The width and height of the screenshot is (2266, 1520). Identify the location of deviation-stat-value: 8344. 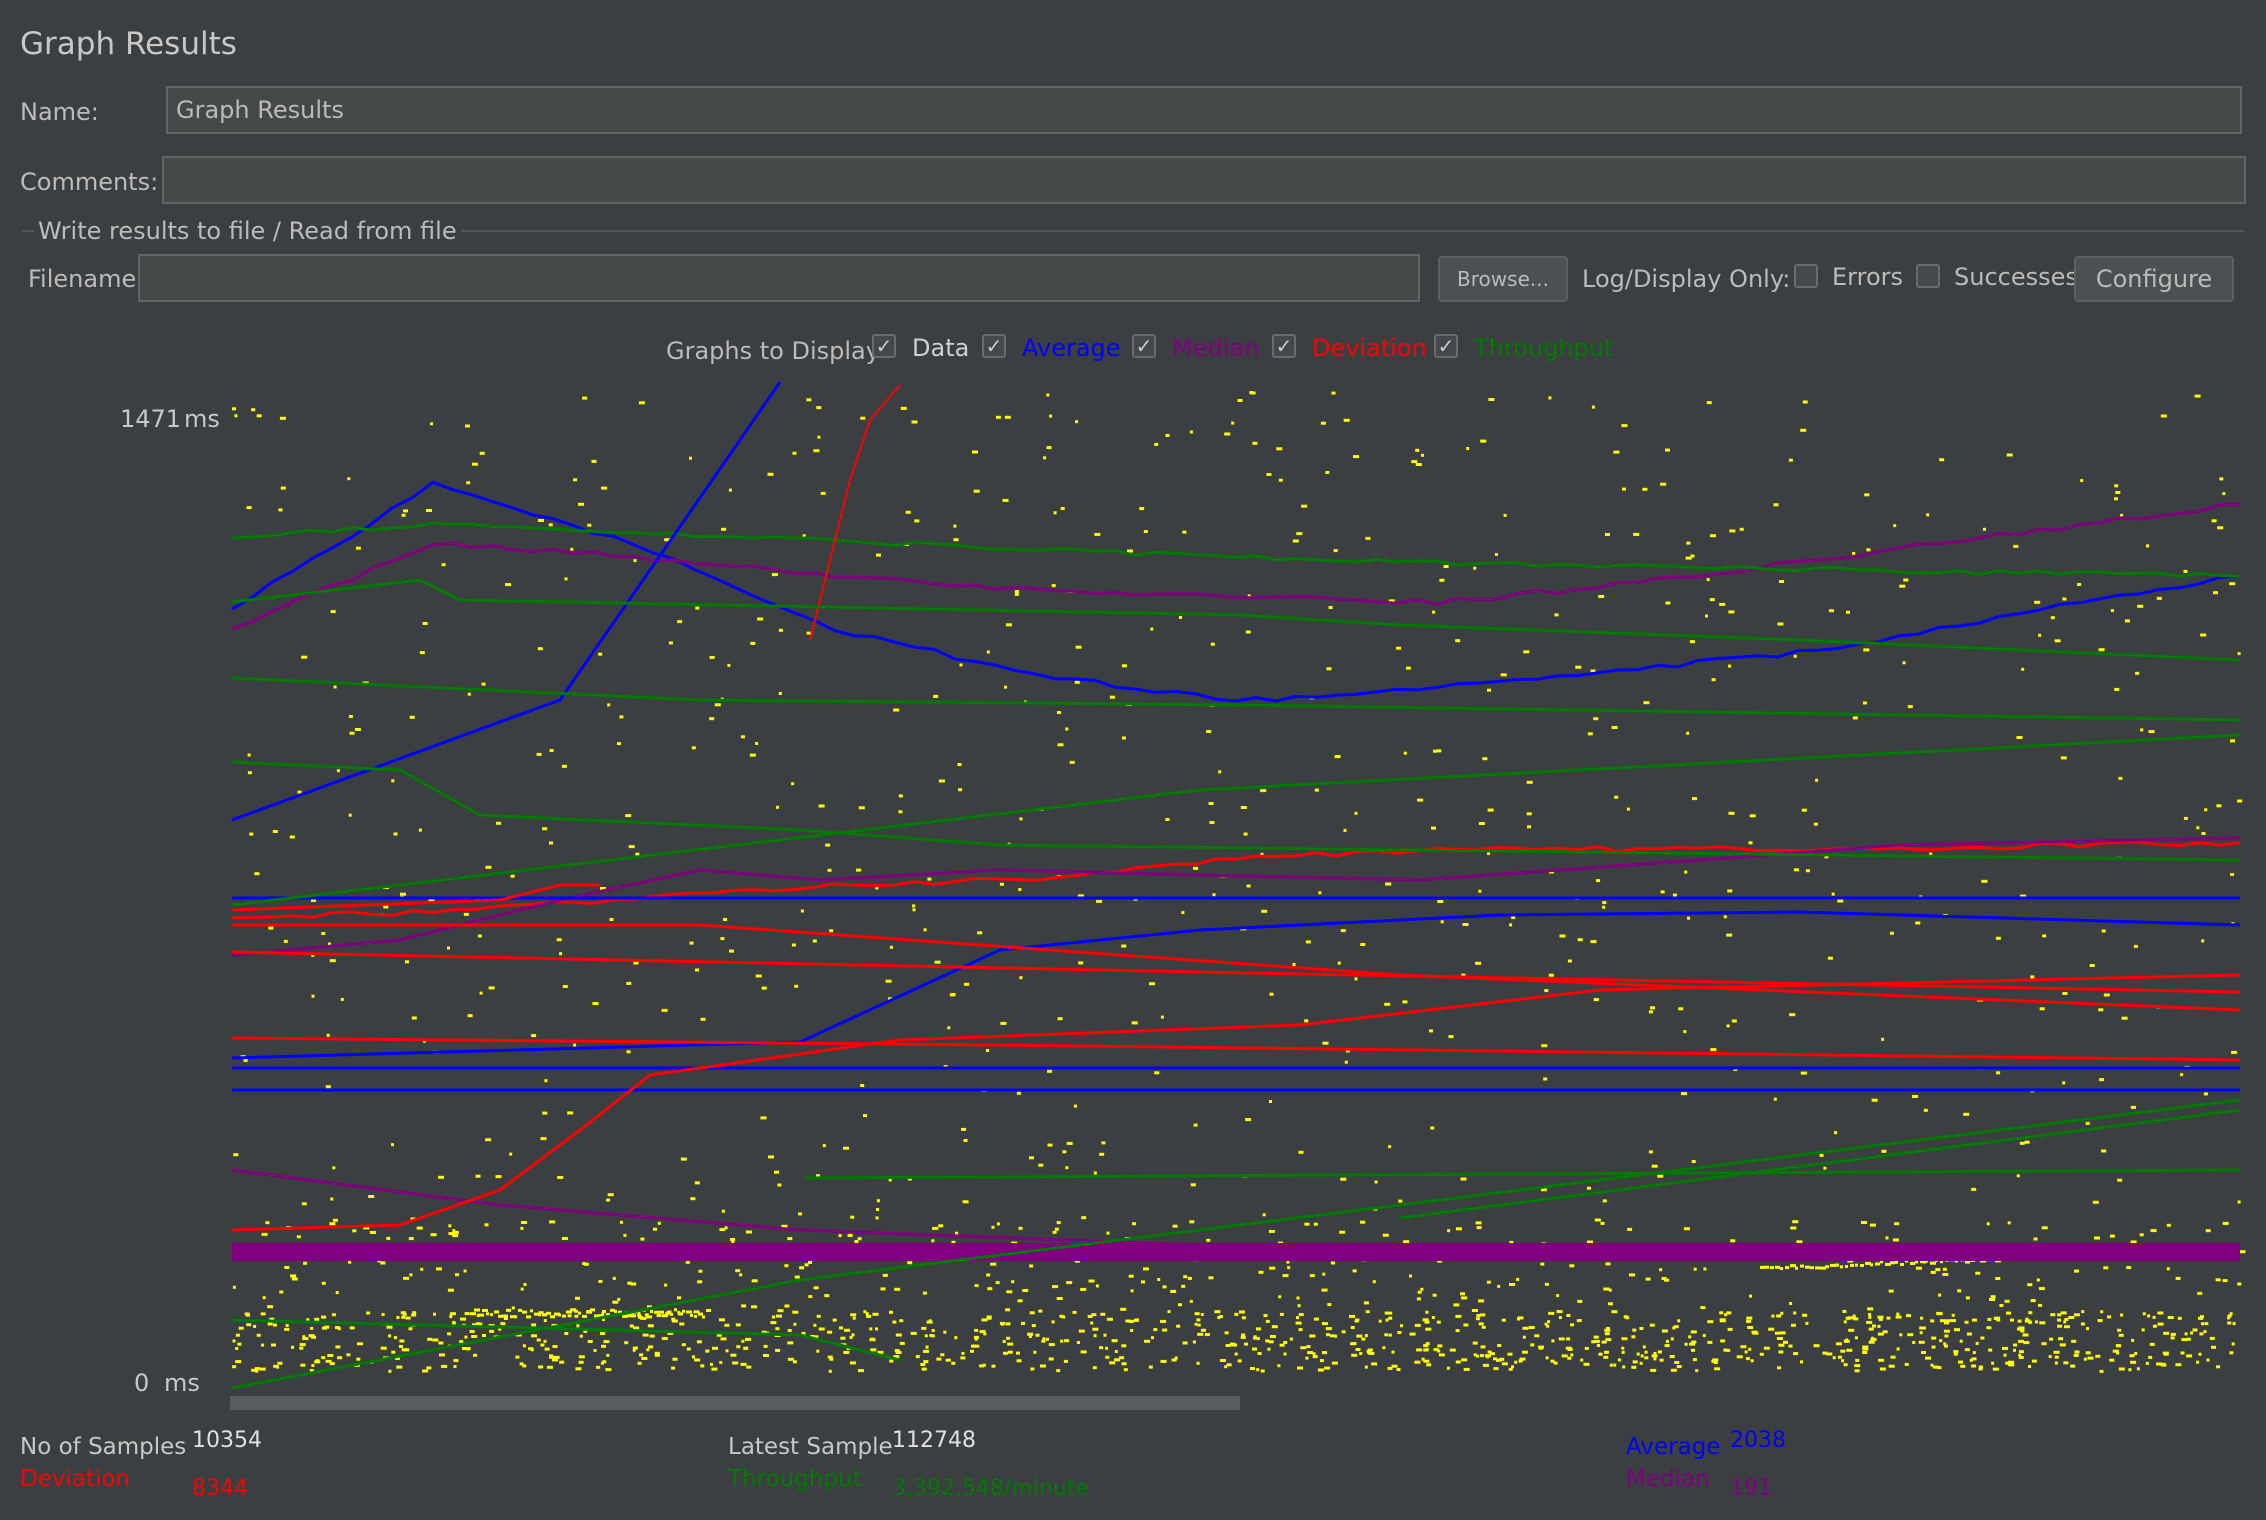
(220, 1488).